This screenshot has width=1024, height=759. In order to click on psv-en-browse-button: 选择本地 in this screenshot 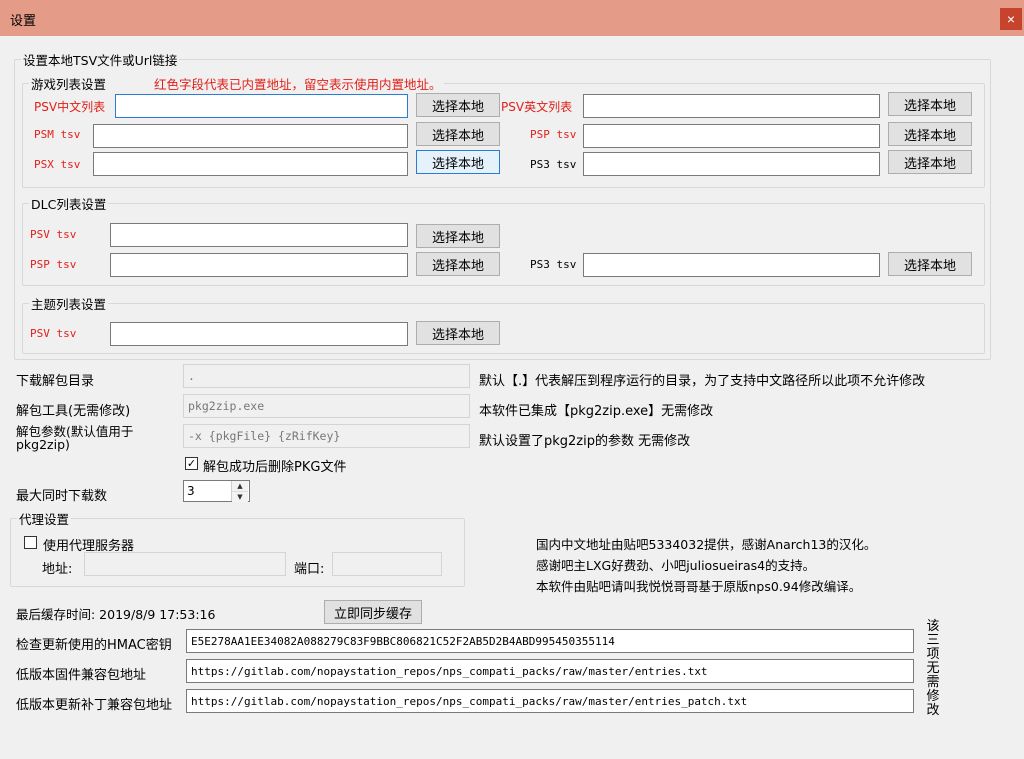, I will do `click(930, 104)`.